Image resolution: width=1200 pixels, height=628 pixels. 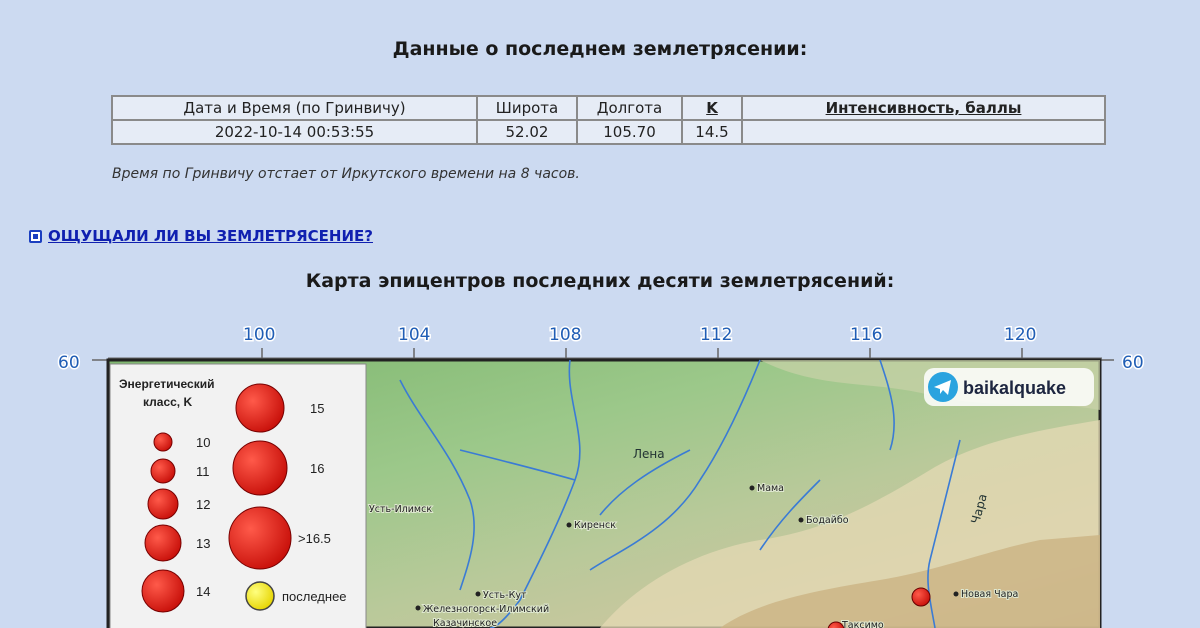 What do you see at coordinates (414, 335) in the screenshot?
I see `longitude-label-104: 104` at bounding box center [414, 335].